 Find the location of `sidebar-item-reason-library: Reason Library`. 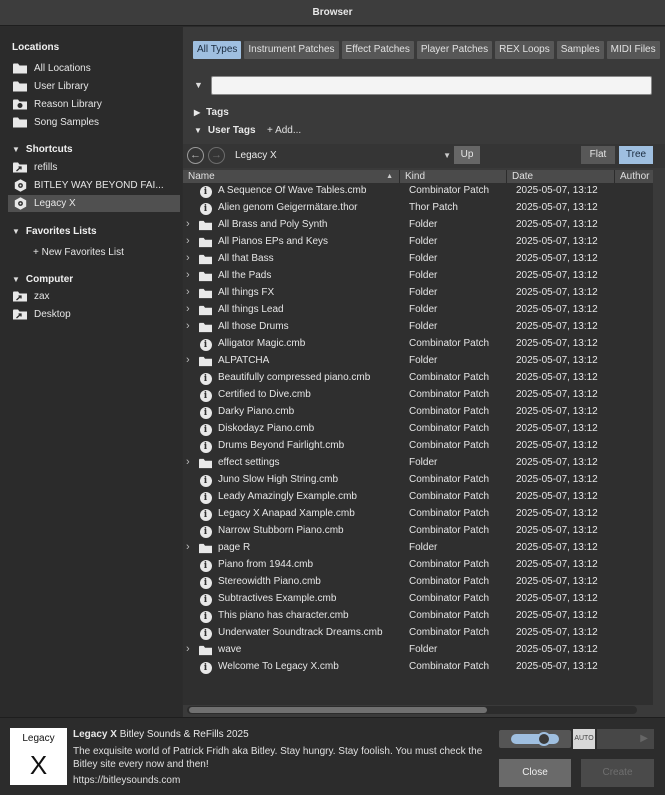

sidebar-item-reason-library: Reason Library is located at coordinates (94, 104).